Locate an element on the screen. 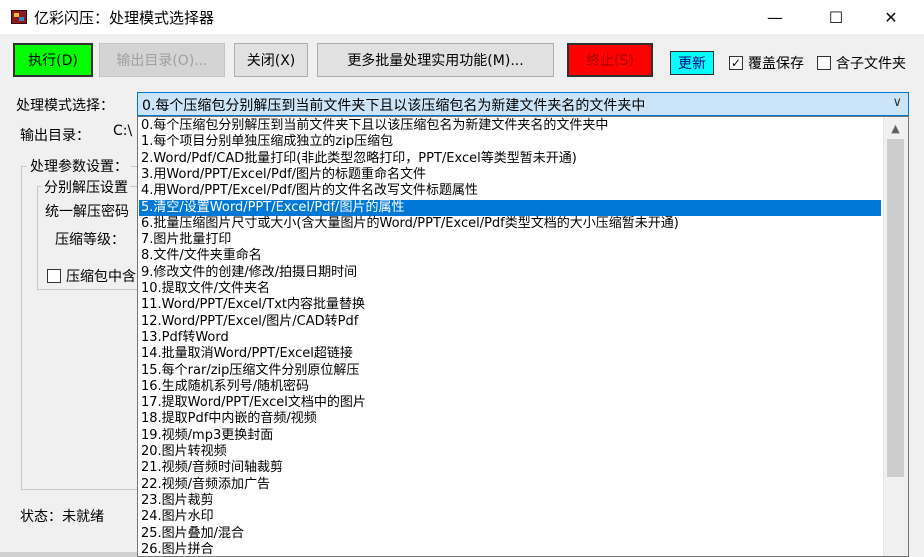 The width and height of the screenshot is (924, 557). in-archive-label: 压缩包中含 is located at coordinates (101, 277).